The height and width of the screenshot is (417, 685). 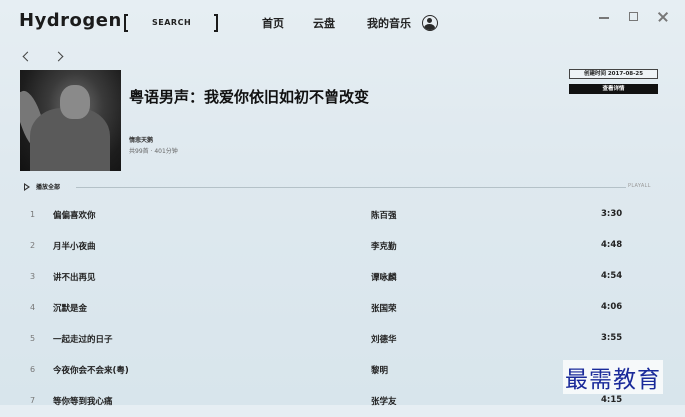 What do you see at coordinates (639, 186) in the screenshot?
I see `play-all-label-en: PLAYALL` at bounding box center [639, 186].